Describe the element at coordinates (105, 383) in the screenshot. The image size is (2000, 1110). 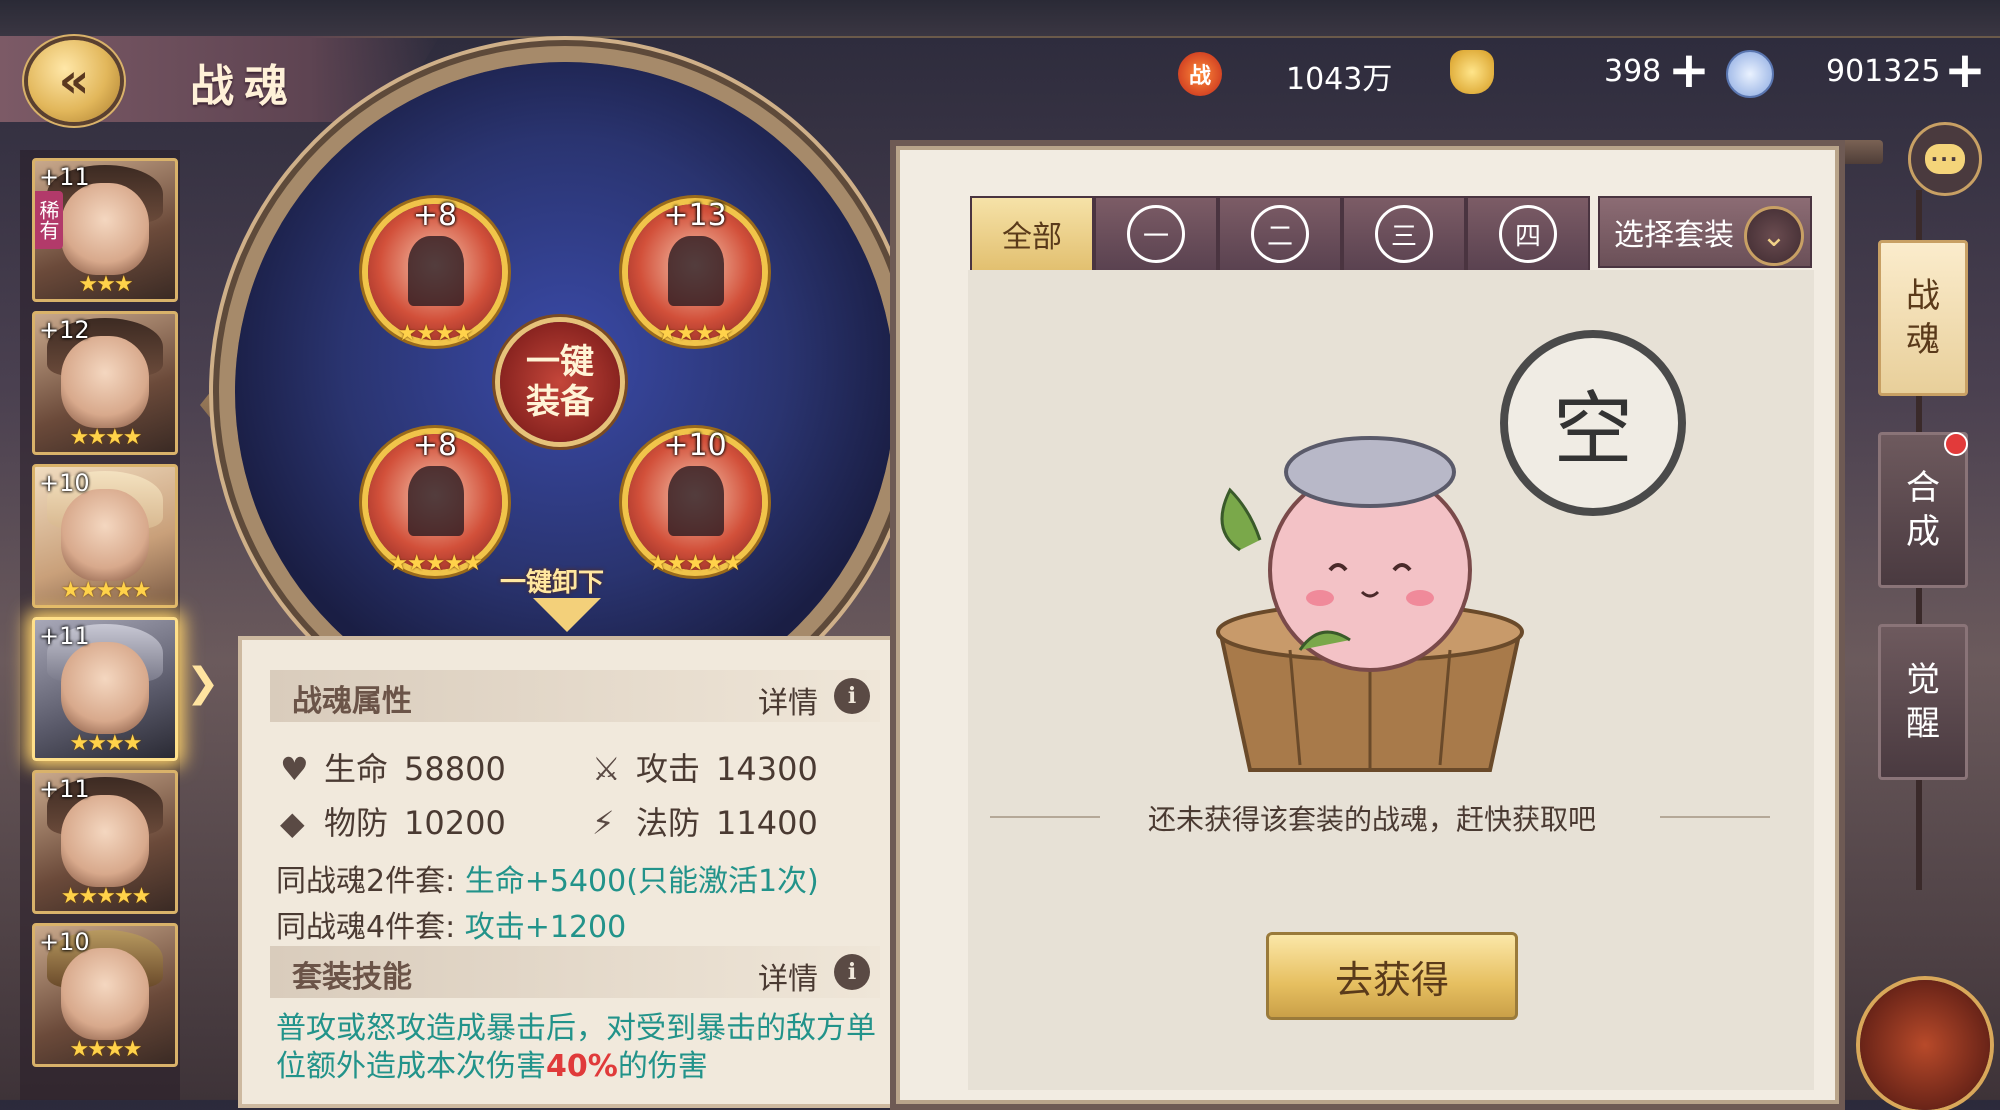
I see `hero-card: +12 ★★★★` at that location.